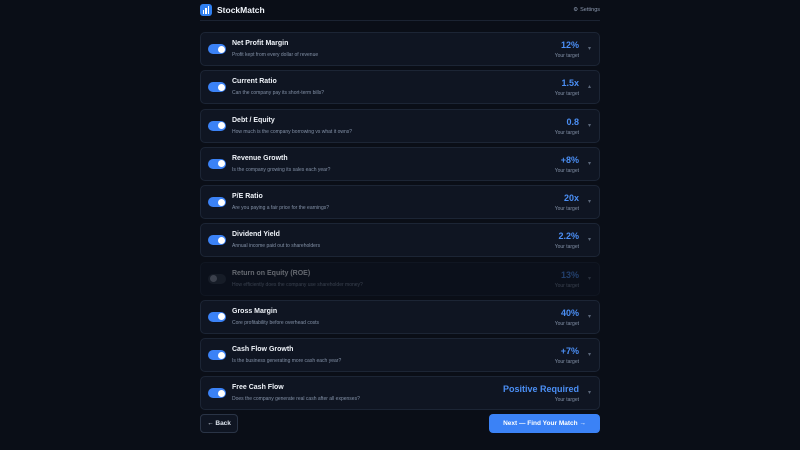  What do you see at coordinates (253, 120) in the screenshot?
I see `metric-title: Debt / Equity` at bounding box center [253, 120].